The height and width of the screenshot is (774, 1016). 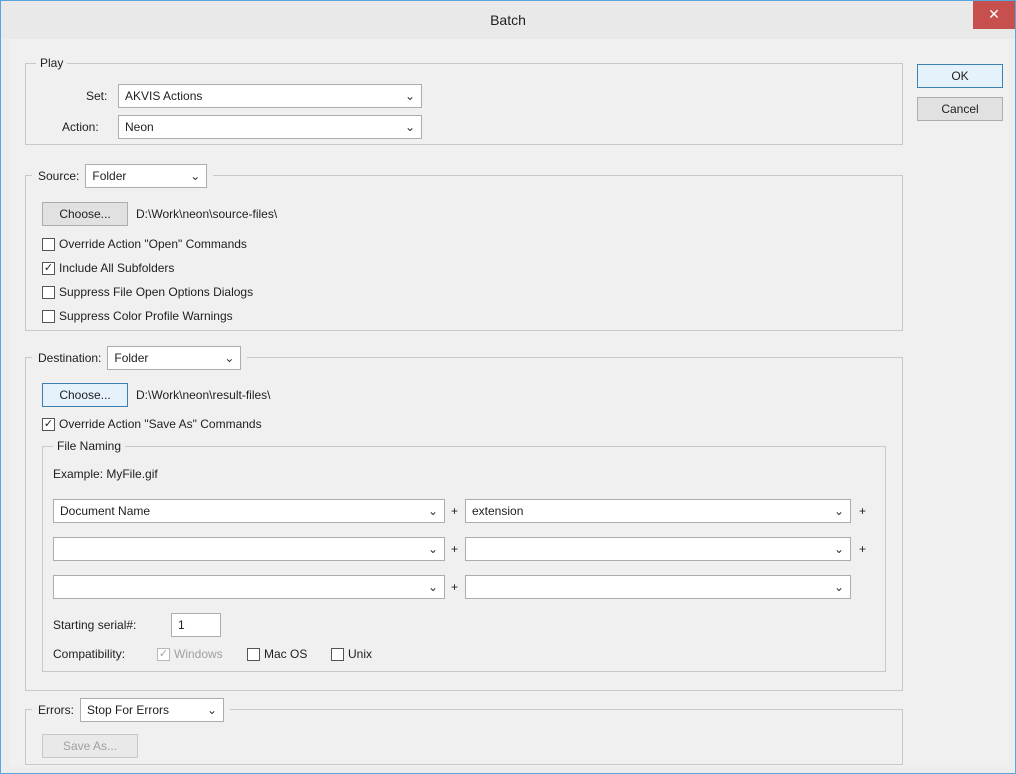 I want to click on field-value: Document Name, so click(x=105, y=511).